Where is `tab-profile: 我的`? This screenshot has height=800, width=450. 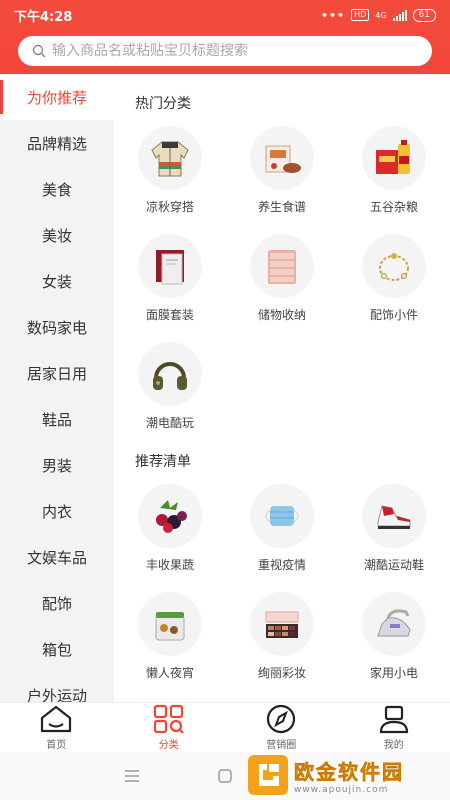
tab-profile: 我的 is located at coordinates (394, 727).